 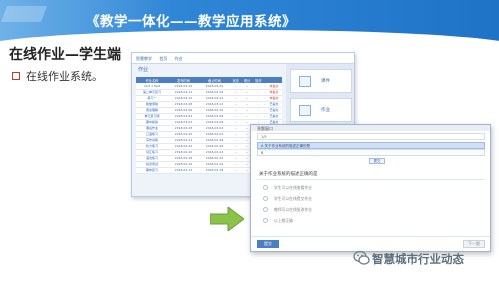 I want to click on answer-window-header: 答题窗口, so click(x=370, y=128).